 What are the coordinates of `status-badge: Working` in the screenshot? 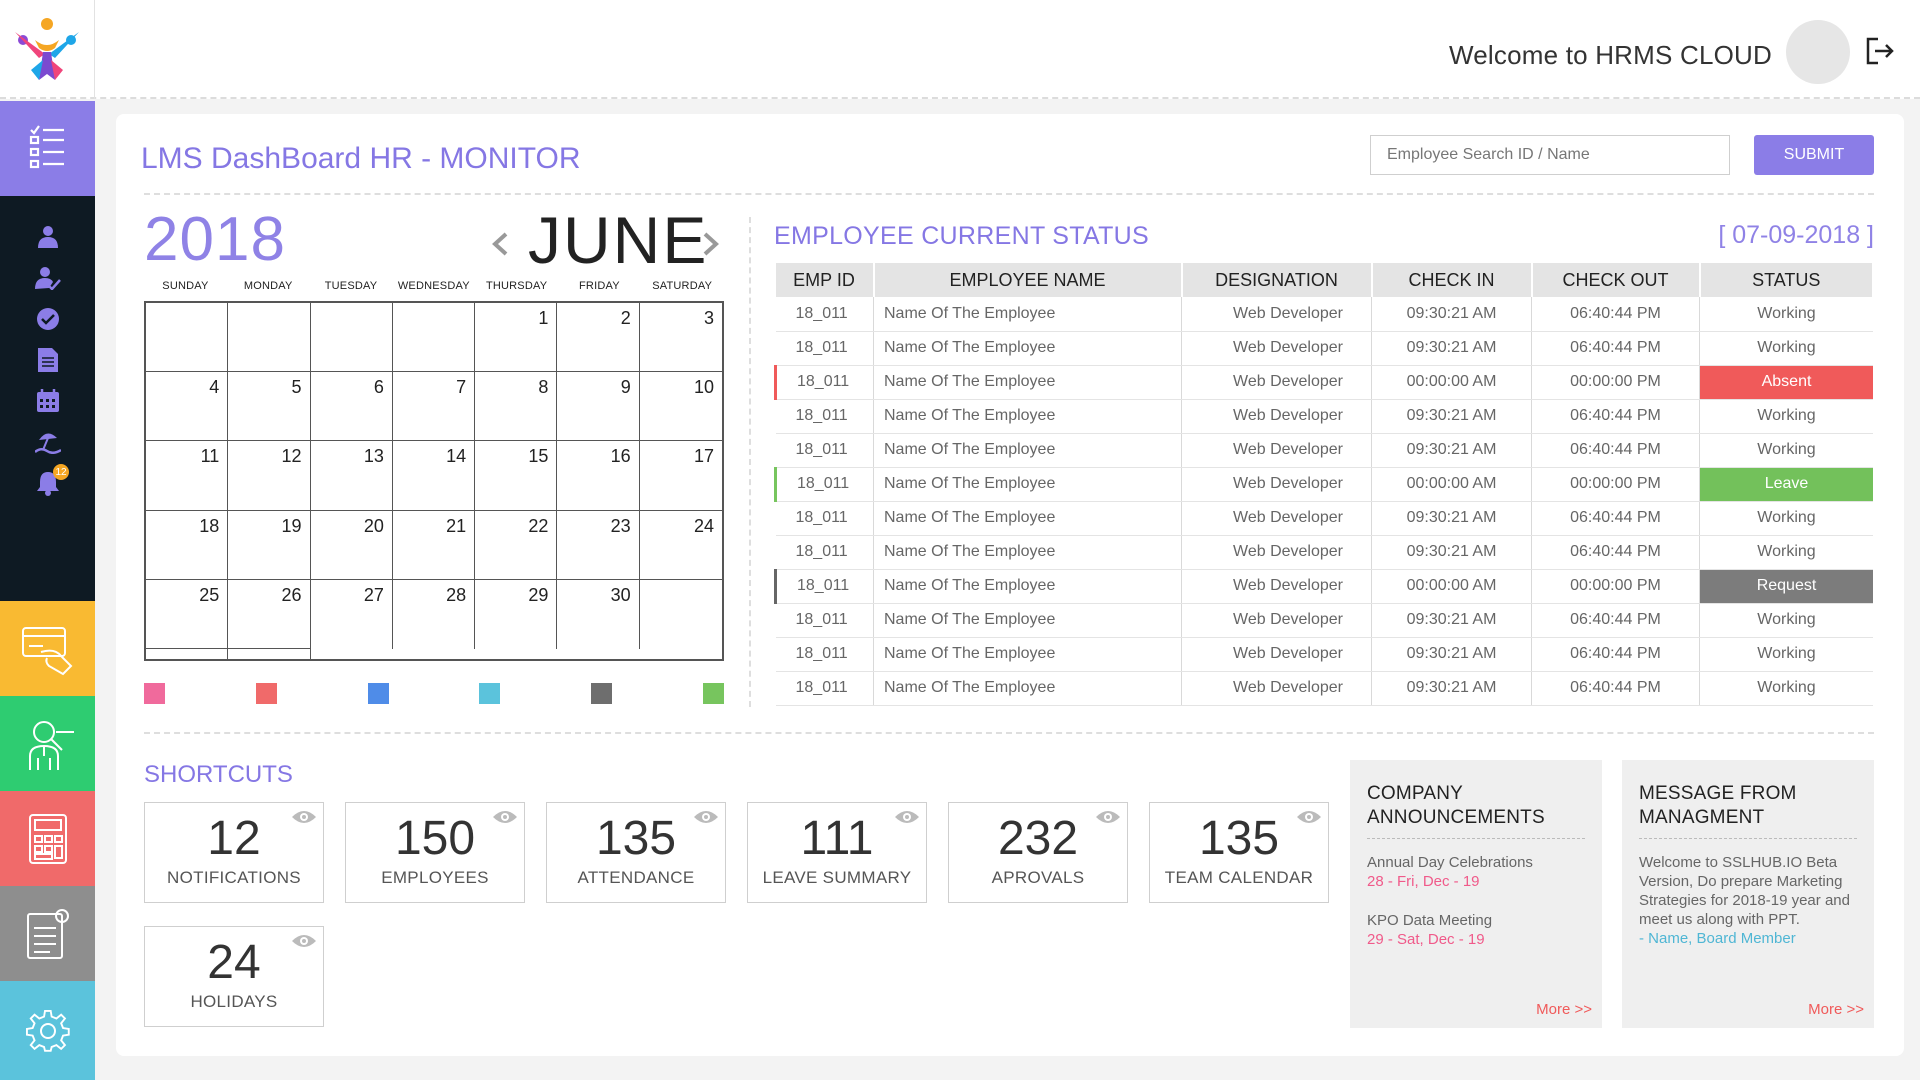 It's located at (1786, 620).